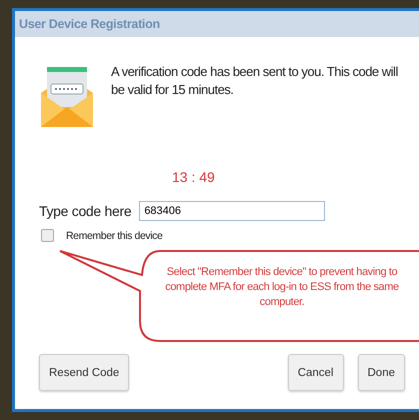  What do you see at coordinates (193, 177) in the screenshot?
I see `countdown-timer: 13 : 49` at bounding box center [193, 177].